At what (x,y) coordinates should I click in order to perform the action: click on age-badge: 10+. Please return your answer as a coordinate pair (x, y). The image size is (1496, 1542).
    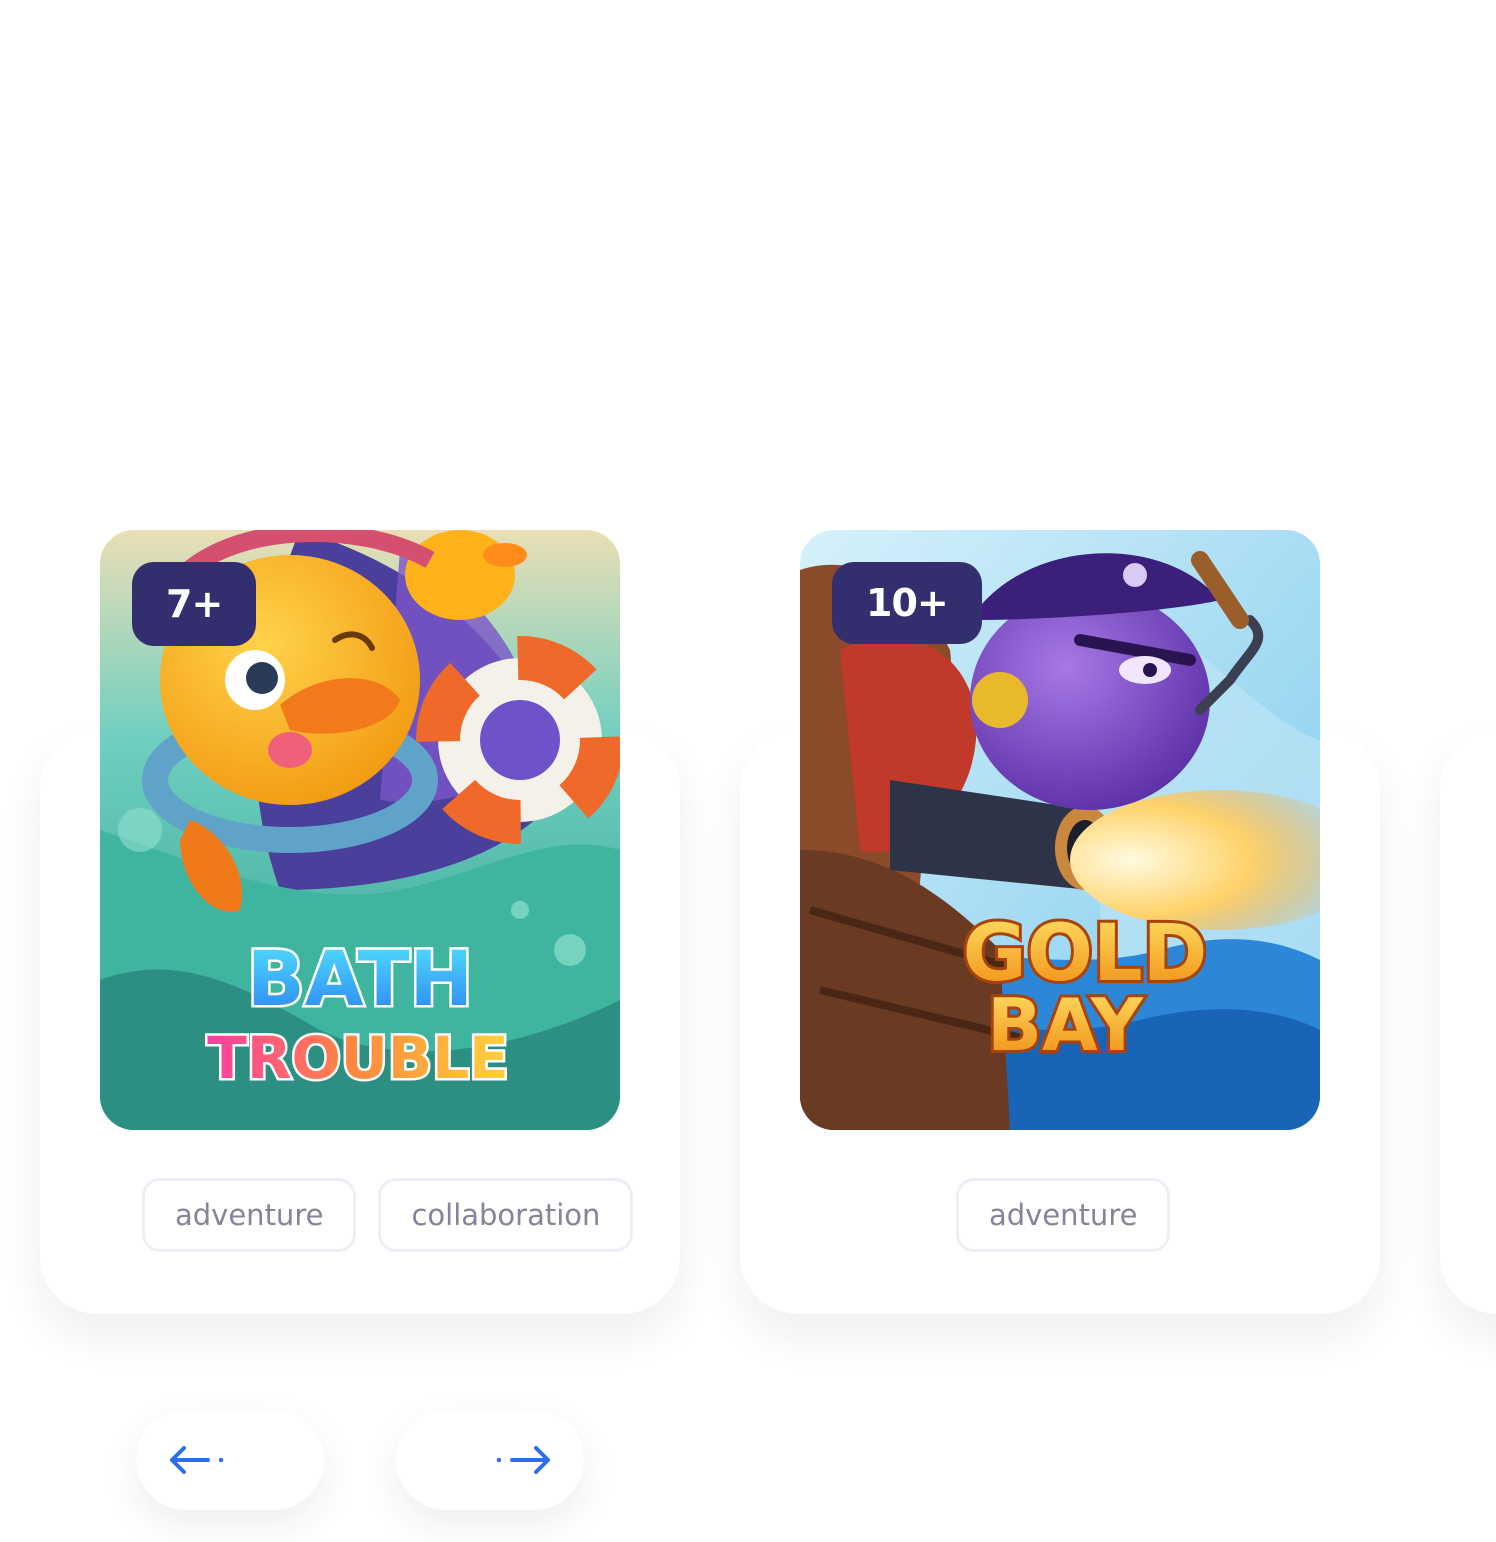
    Looking at the image, I should click on (907, 603).